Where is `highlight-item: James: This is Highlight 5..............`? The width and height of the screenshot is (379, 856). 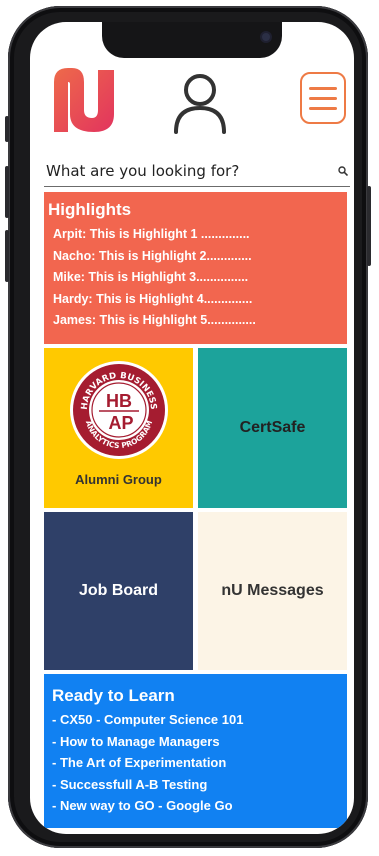
highlight-item: James: This is Highlight 5.............. is located at coordinates (200, 321).